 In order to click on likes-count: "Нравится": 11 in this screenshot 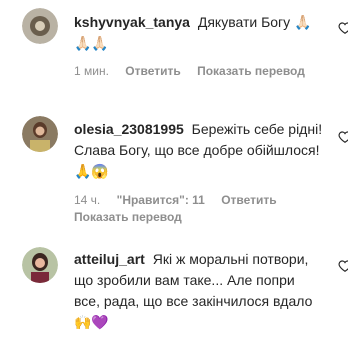, I will do `click(161, 200)`.